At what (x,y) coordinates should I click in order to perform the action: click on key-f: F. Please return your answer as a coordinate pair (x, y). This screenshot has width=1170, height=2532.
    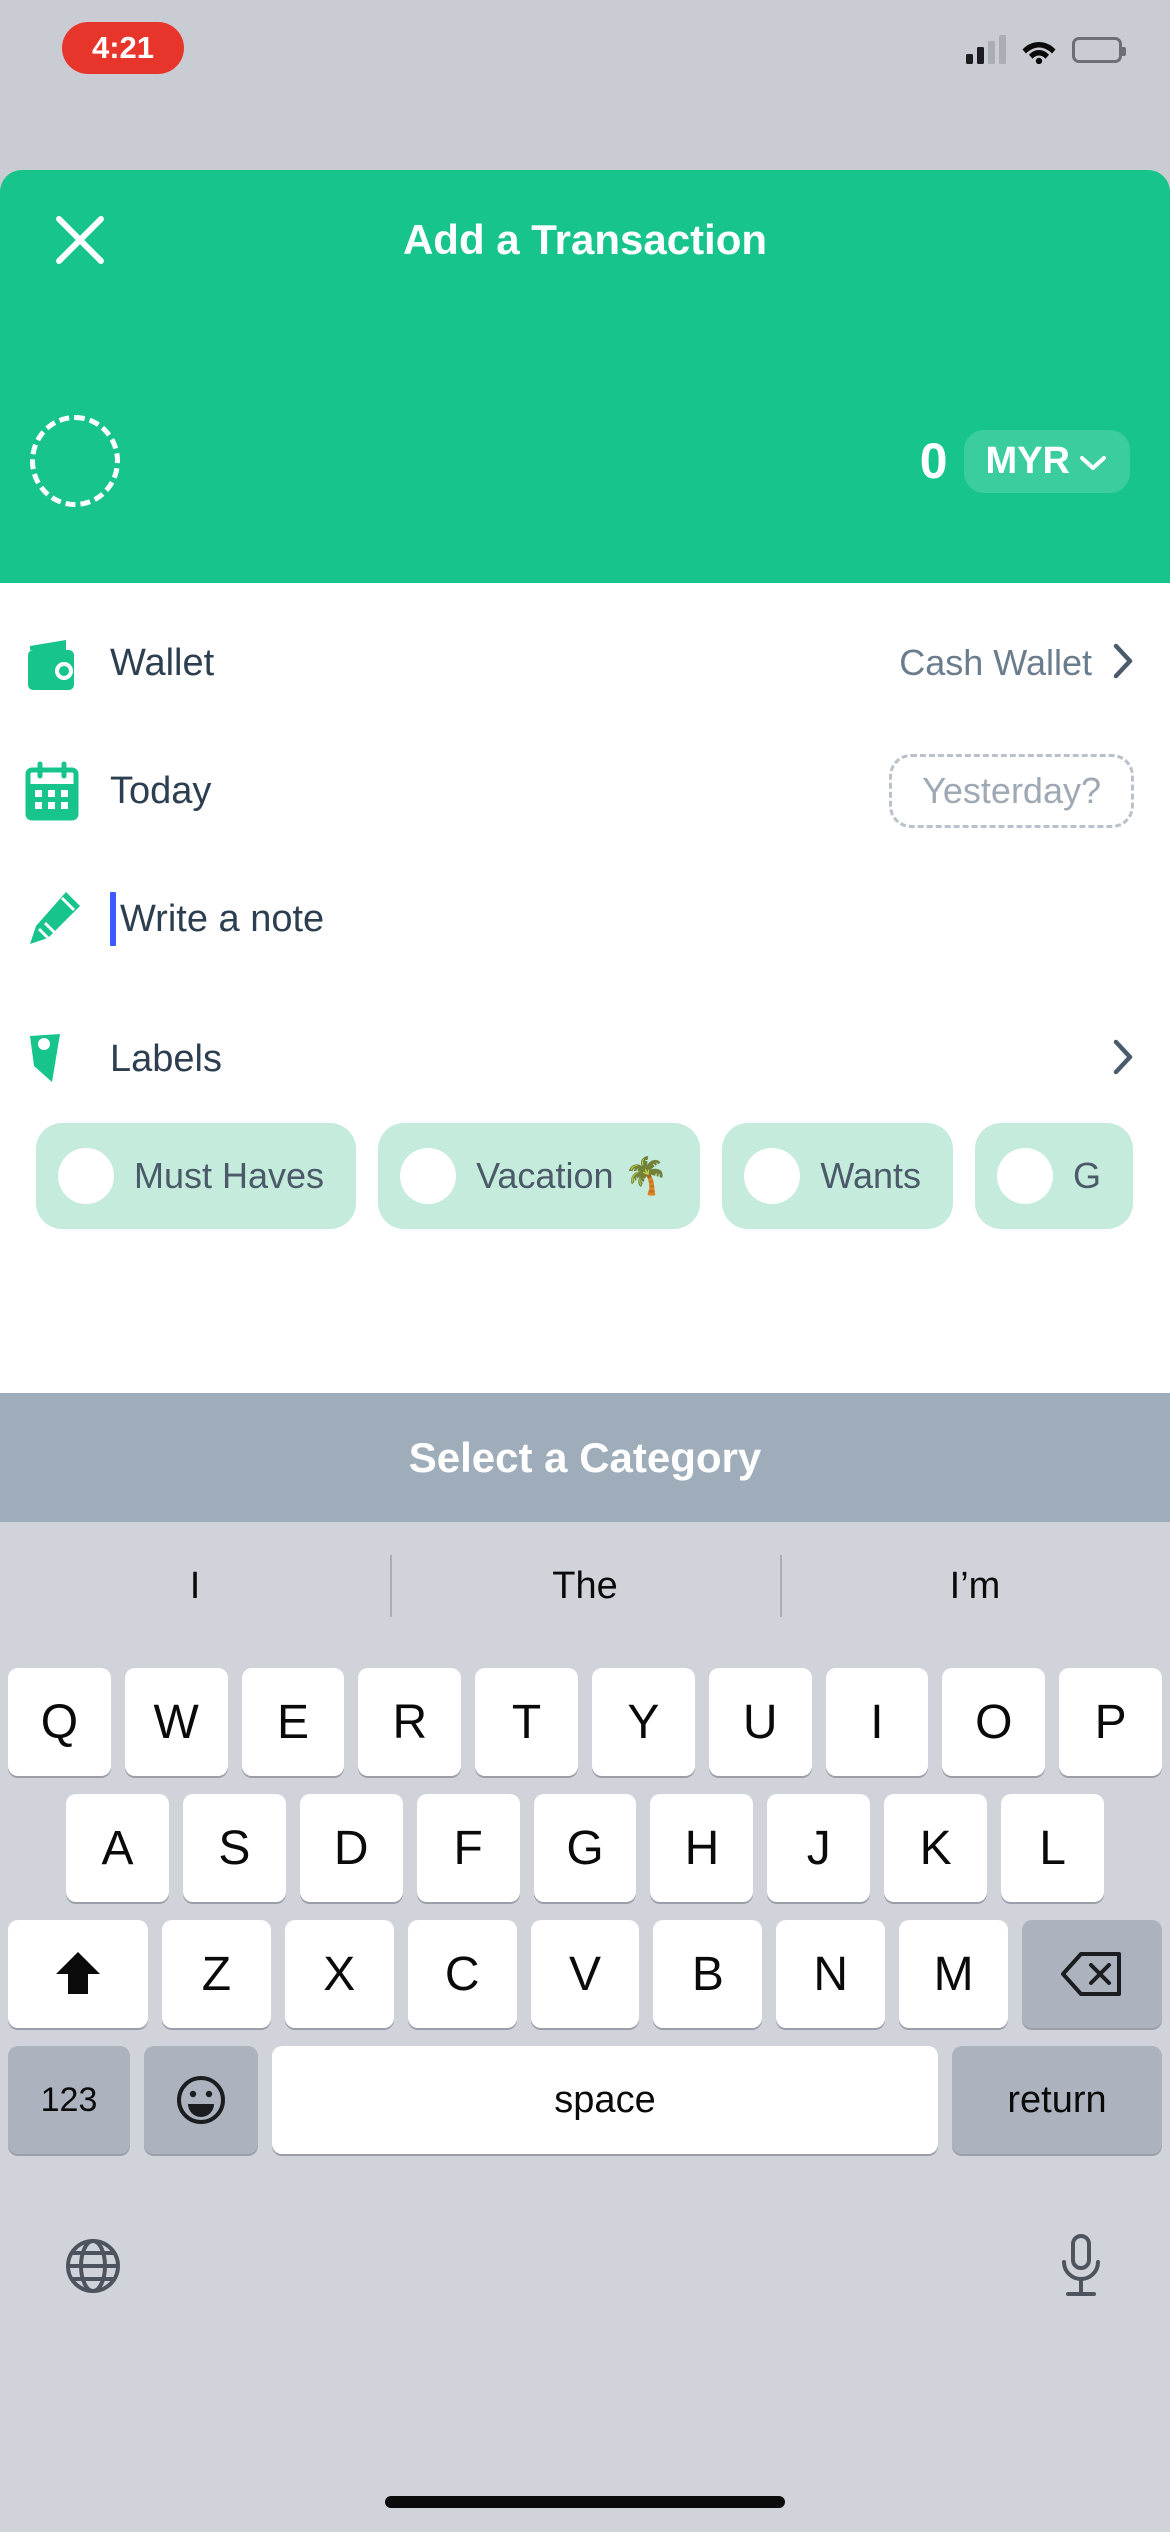
    Looking at the image, I should click on (468, 1848).